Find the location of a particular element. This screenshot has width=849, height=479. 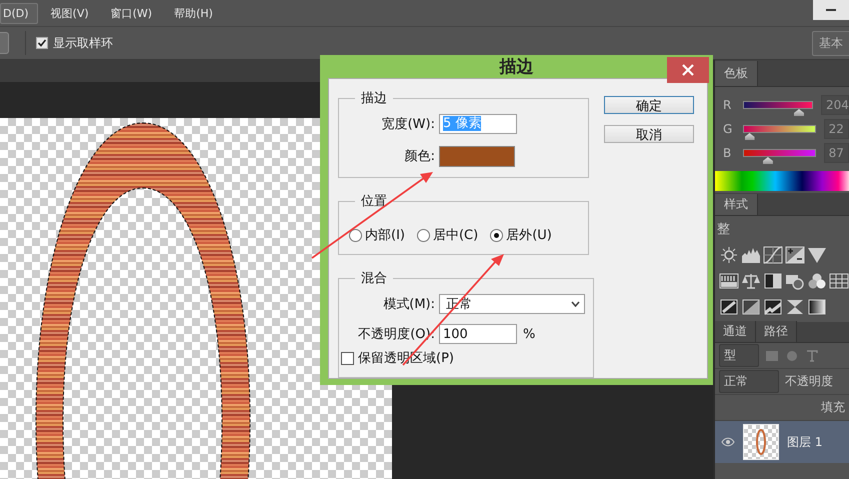

dialog-button: 取消 is located at coordinates (649, 134).